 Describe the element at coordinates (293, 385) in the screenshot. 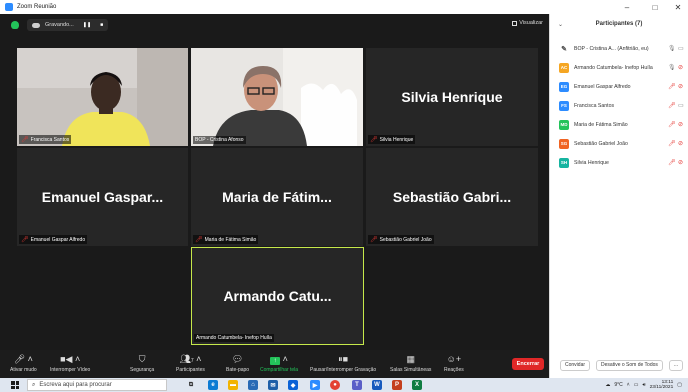

I see `dropbox-icon: ◆` at that location.